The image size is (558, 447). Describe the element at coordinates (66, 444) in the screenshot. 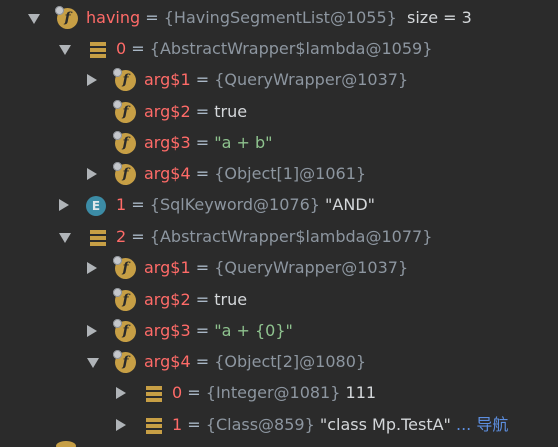

I see `field-icon` at that location.